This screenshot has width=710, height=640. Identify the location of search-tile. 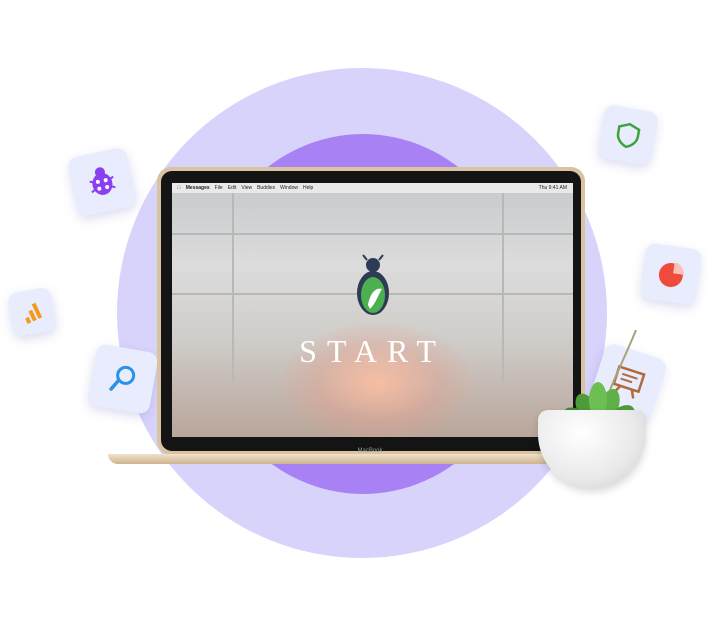
(123, 379).